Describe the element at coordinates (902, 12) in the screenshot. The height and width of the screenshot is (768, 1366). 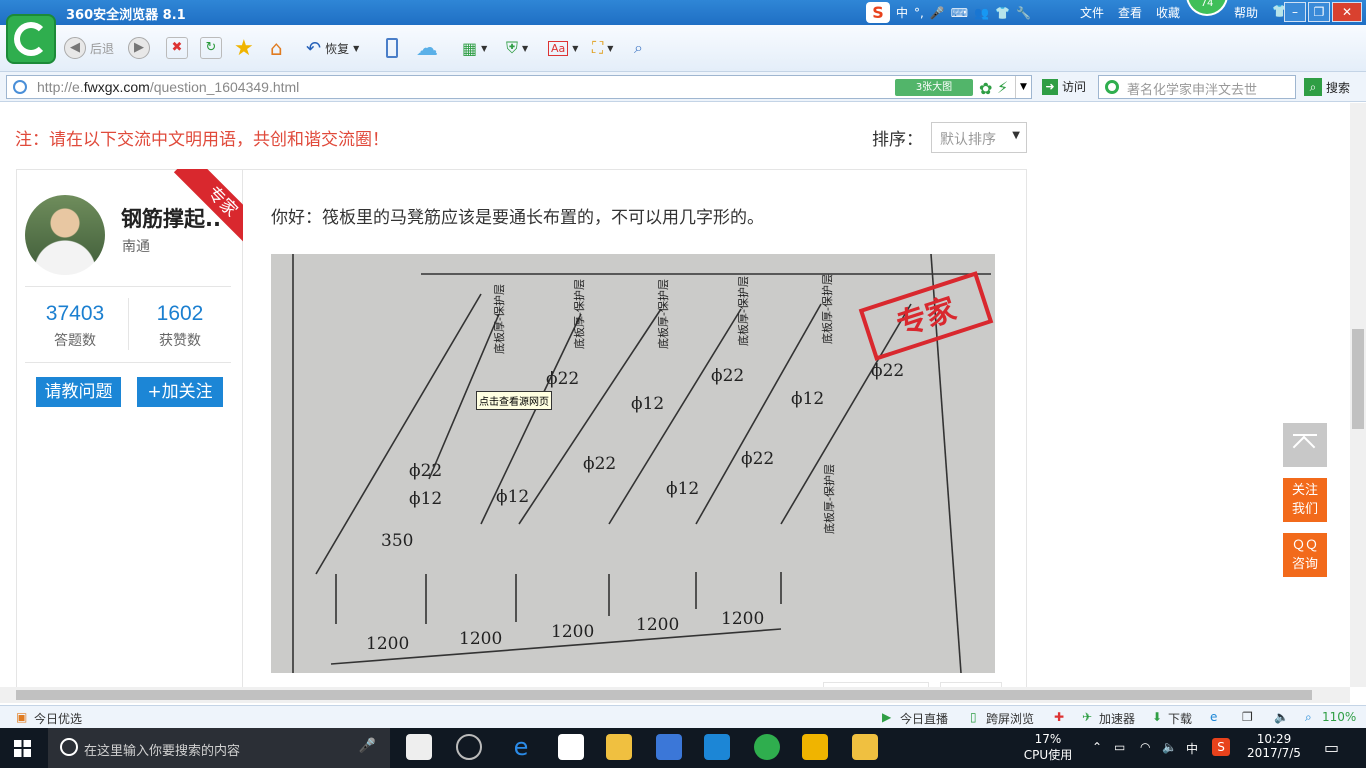
I see `ime-mode: 中` at that location.